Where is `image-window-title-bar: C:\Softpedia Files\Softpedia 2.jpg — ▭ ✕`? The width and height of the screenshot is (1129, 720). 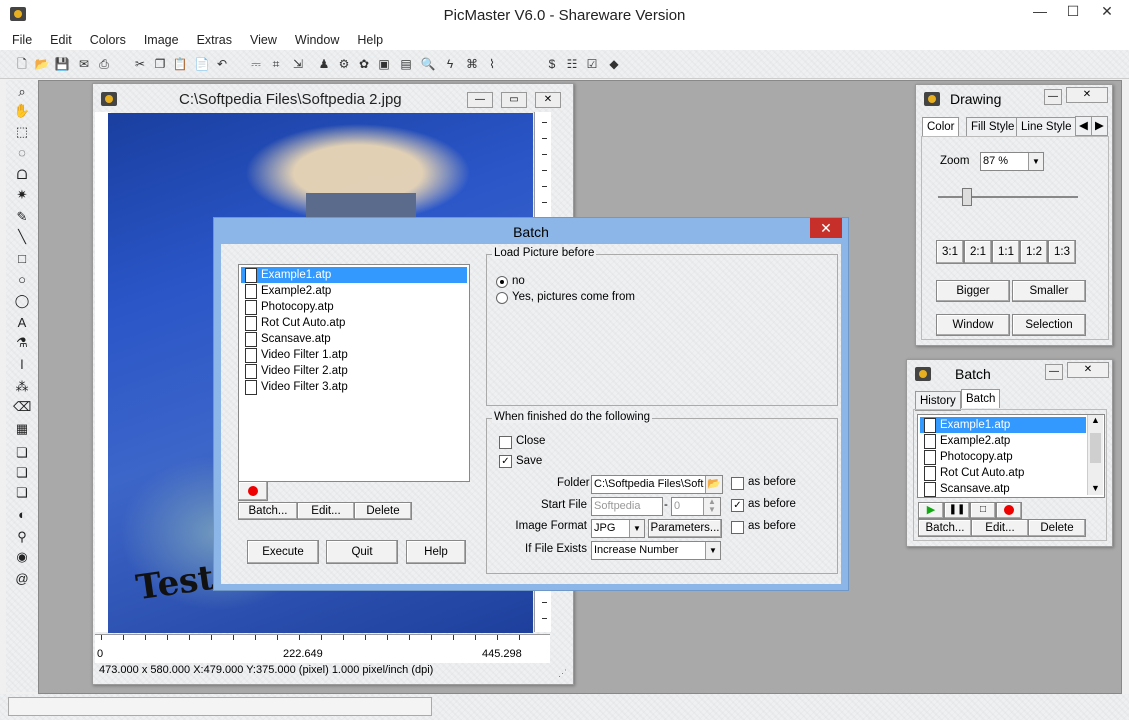 image-window-title-bar: C:\Softpedia Files\Softpedia 2.jpg — ▭ ✕ is located at coordinates (333, 98).